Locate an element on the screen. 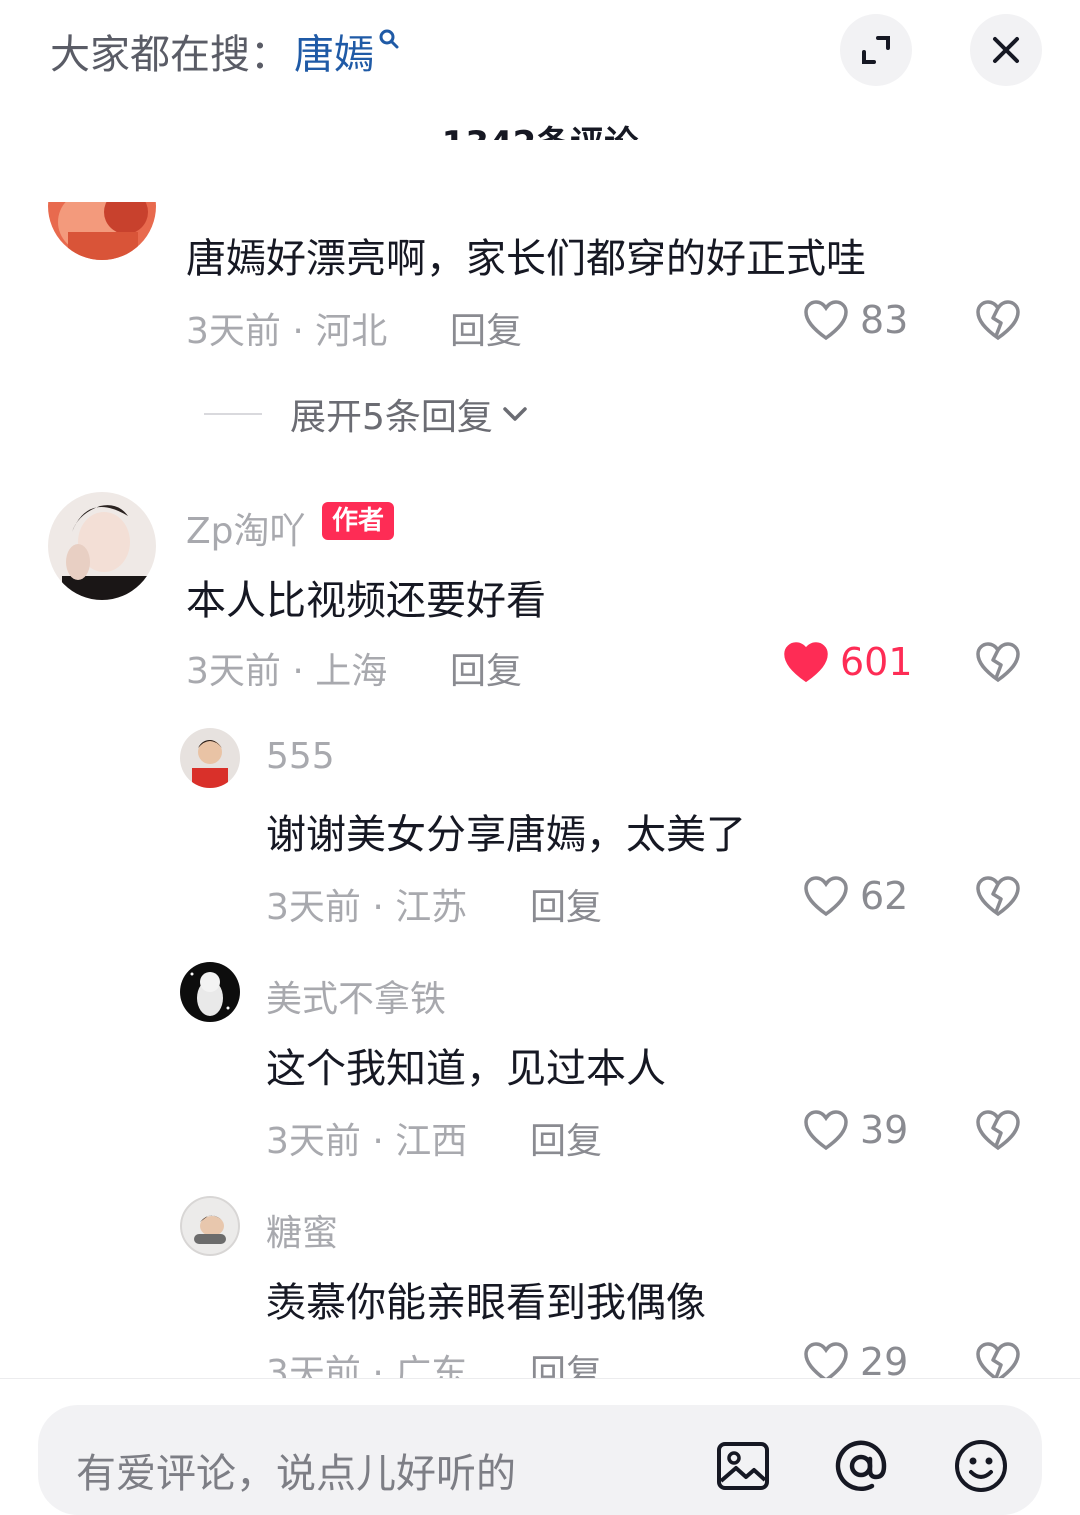  comment-text: 唐嫣好漂亮啊，家长们都穿的好正式哇 is located at coordinates (526, 259).